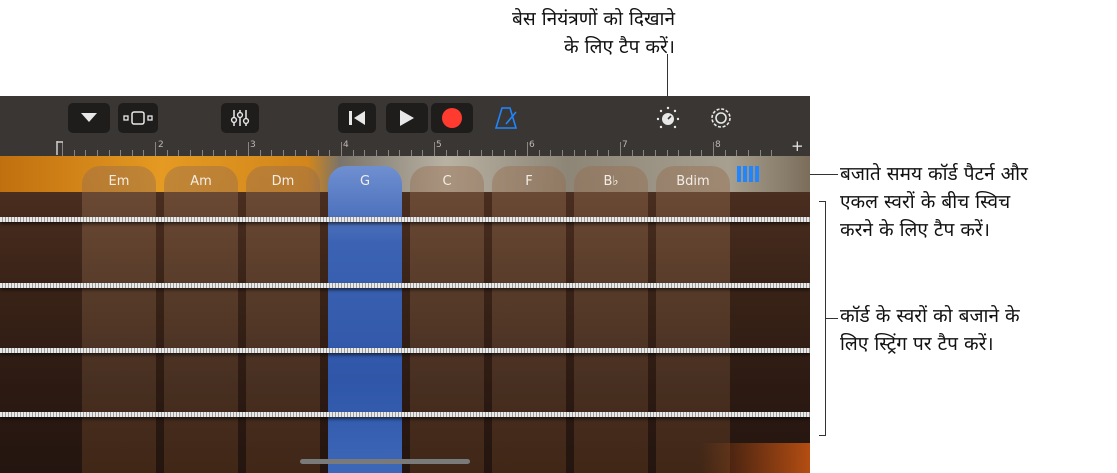  I want to click on chord-strip: Dm, so click(283, 319).